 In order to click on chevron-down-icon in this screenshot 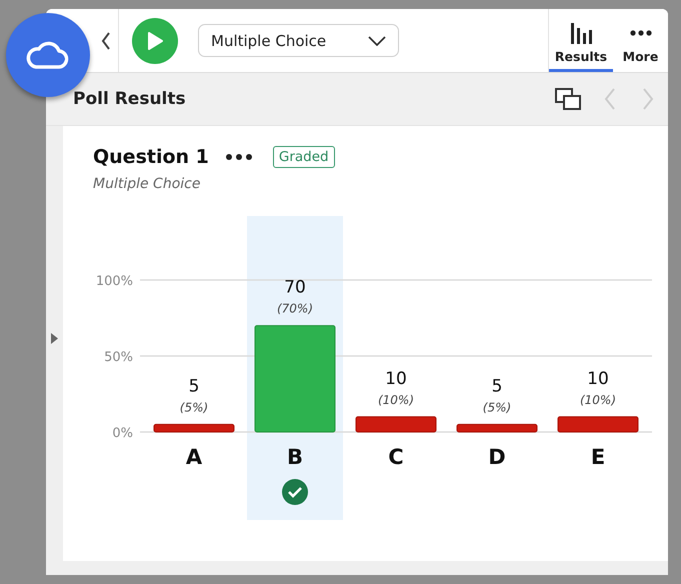, I will do `click(377, 41)`.